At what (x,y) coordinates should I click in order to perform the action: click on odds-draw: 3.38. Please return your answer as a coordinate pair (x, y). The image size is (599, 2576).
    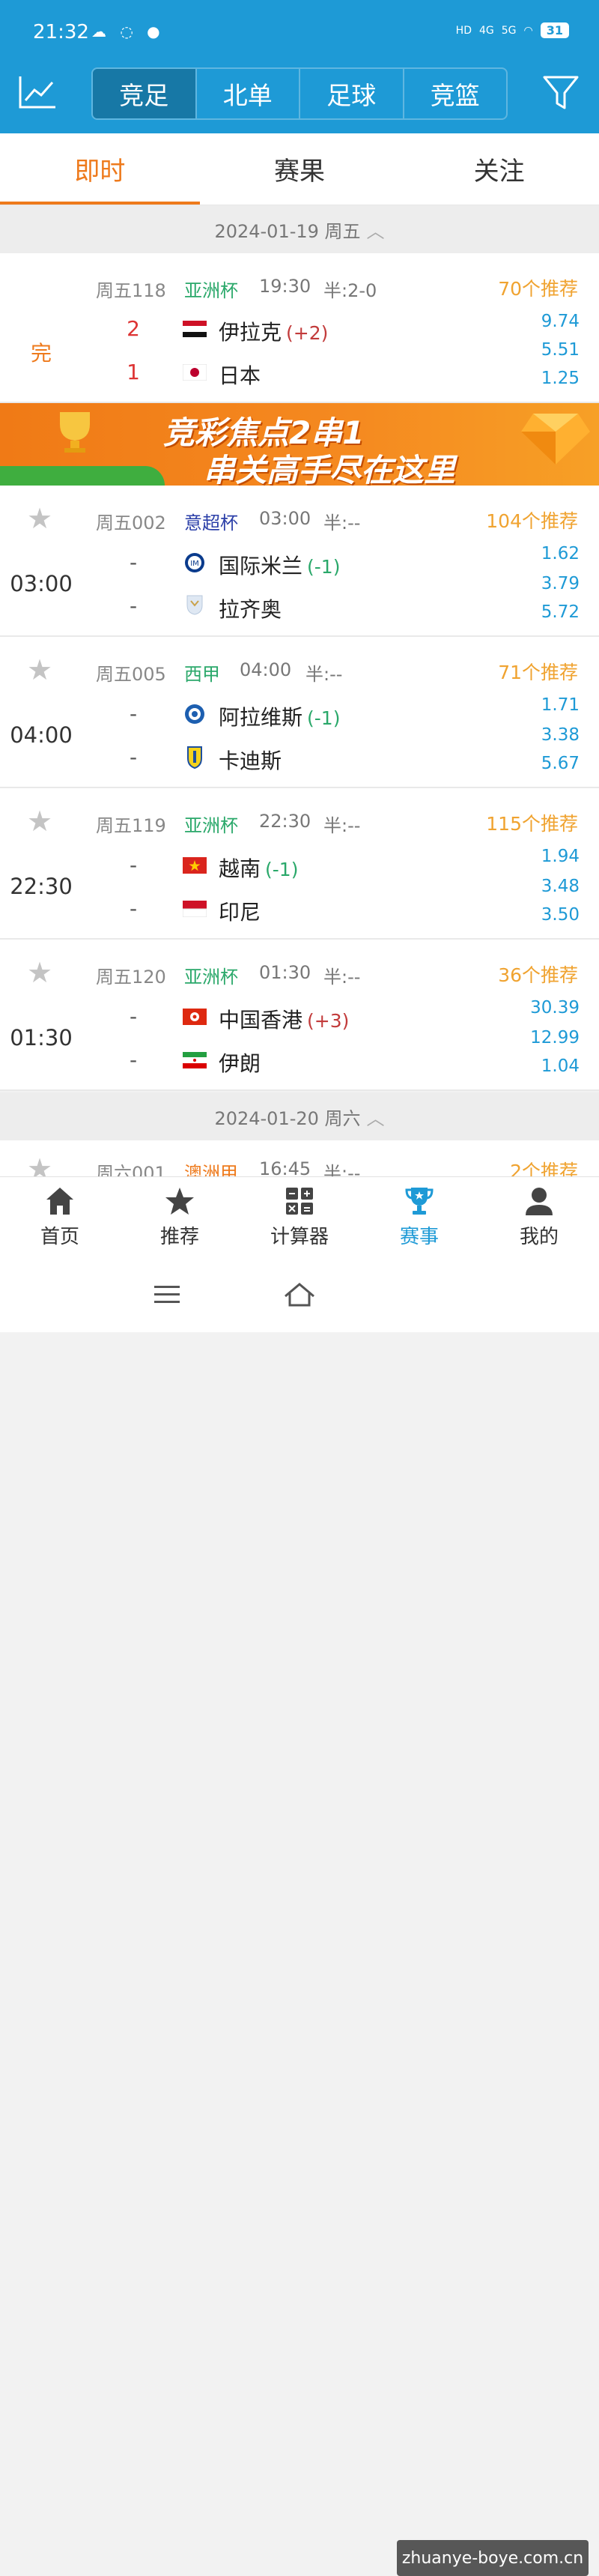
    Looking at the image, I should click on (560, 735).